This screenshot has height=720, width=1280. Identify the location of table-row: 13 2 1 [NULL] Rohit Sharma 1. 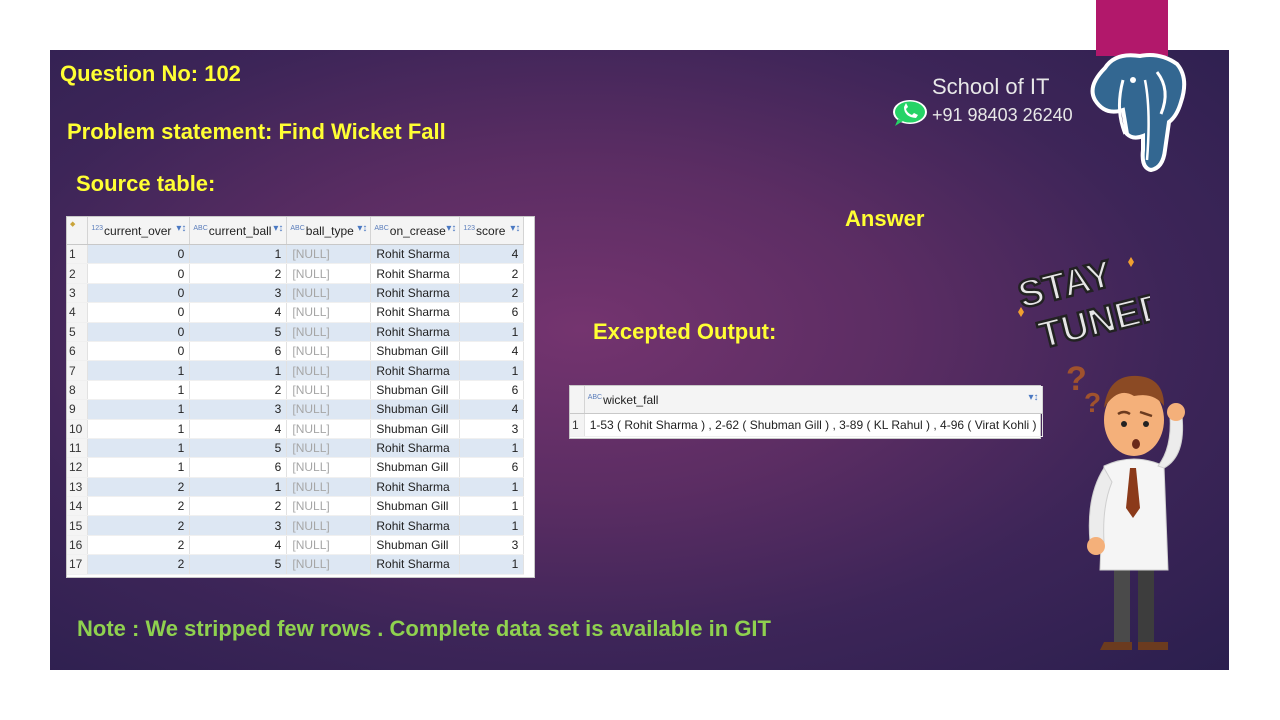
(296, 487).